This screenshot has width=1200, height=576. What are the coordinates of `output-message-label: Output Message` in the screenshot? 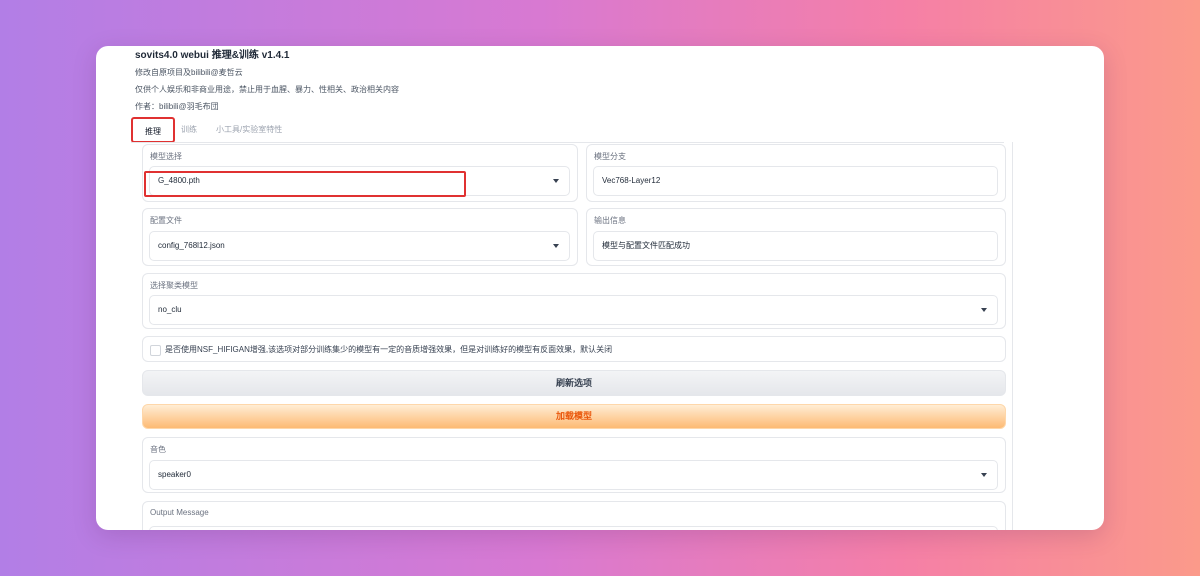 It's located at (179, 512).